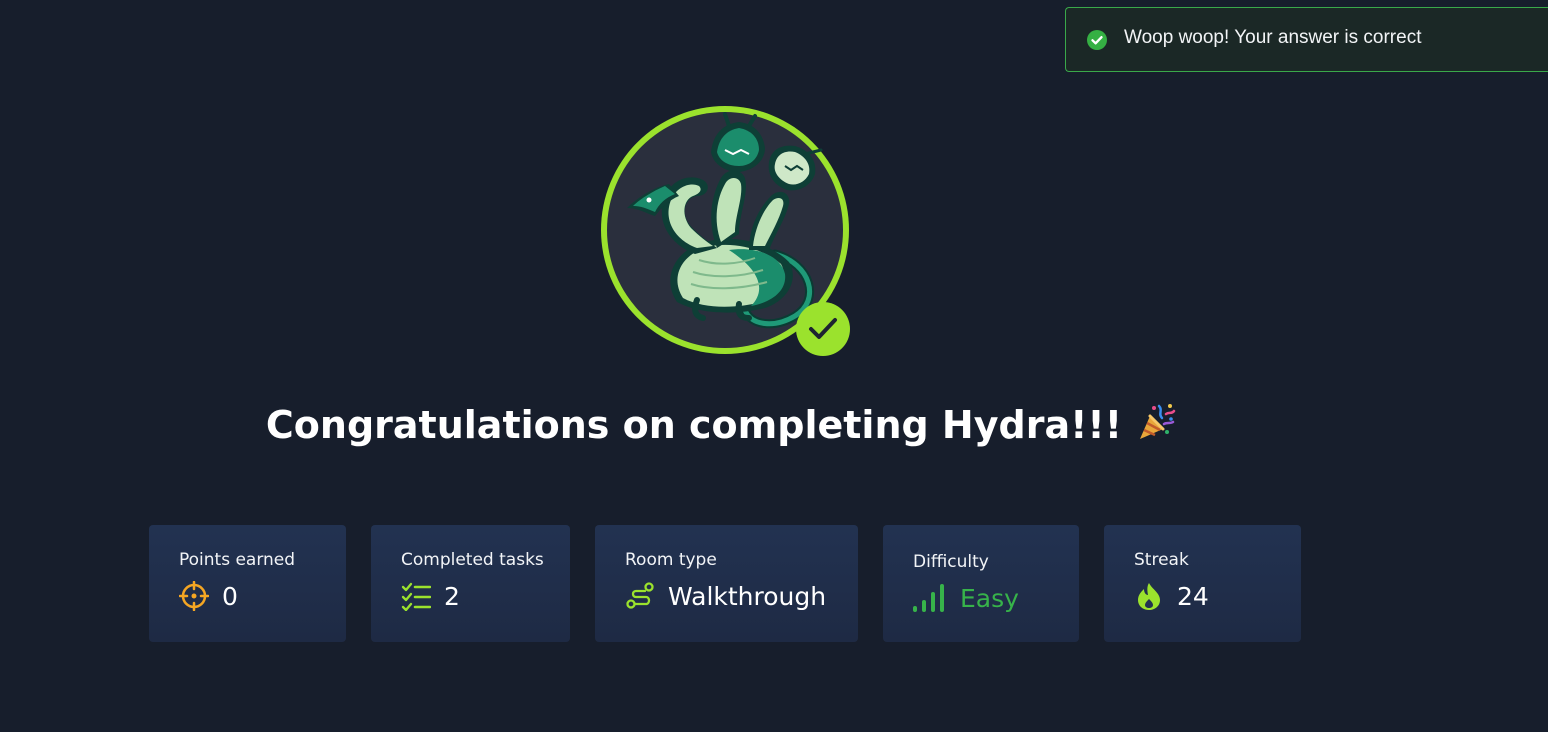 The width and height of the screenshot is (1548, 732). I want to click on completion-title-text: Congratulations on completing Hydra!!!, so click(694, 425).